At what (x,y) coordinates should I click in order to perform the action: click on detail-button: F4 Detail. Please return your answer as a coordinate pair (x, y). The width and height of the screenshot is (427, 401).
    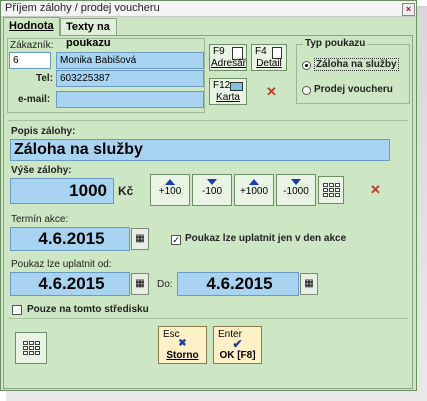
    Looking at the image, I should click on (269, 57).